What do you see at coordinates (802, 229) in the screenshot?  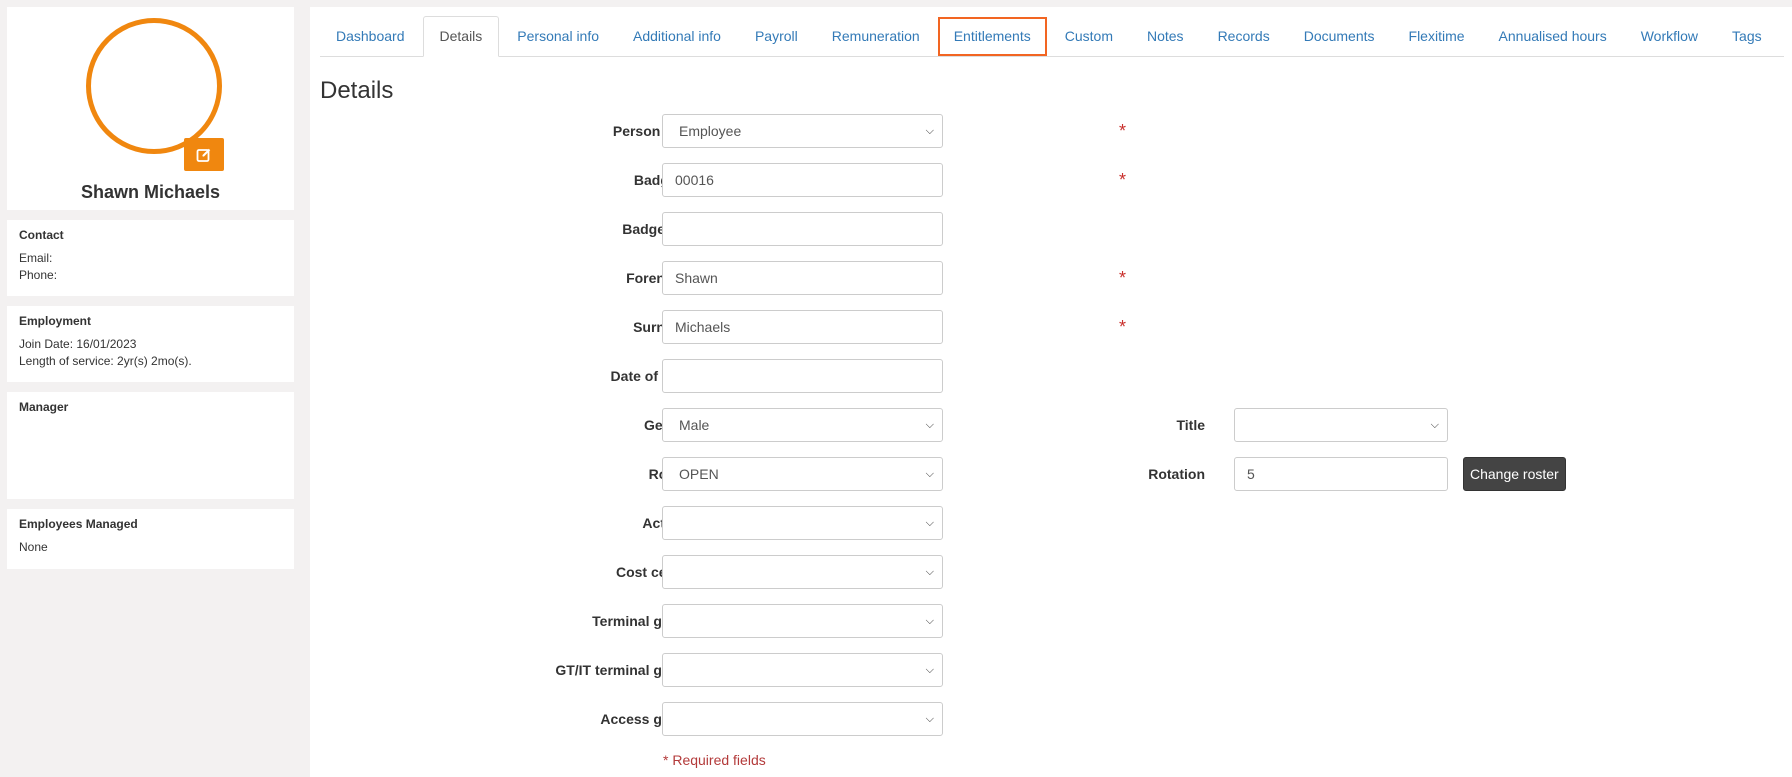 I see `badge-id-2-input` at bounding box center [802, 229].